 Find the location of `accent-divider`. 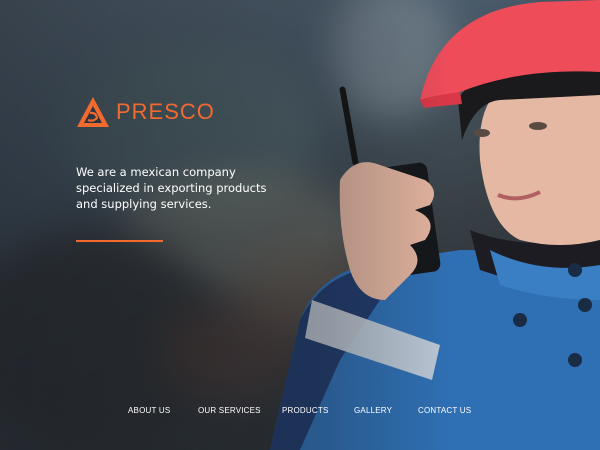

accent-divider is located at coordinates (119, 241).